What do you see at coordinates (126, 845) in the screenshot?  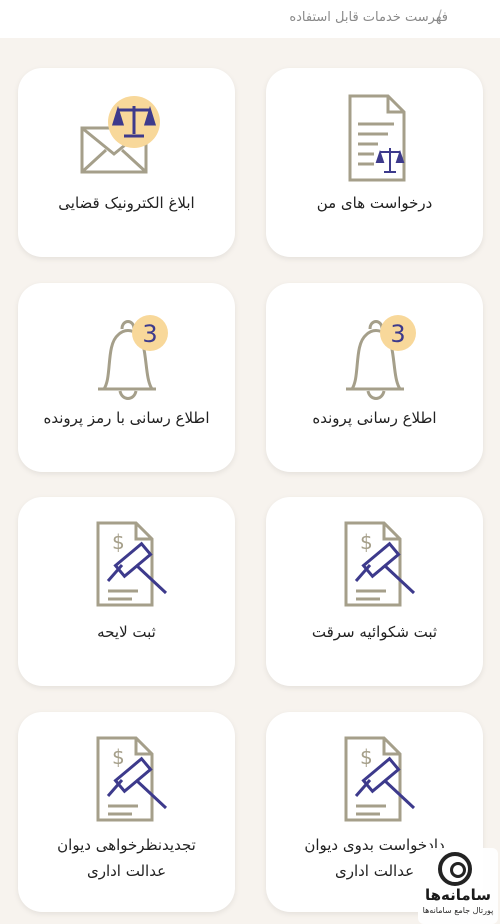 I see `court-review-line1: تجدیدنظرخواهی دیوان` at bounding box center [126, 845].